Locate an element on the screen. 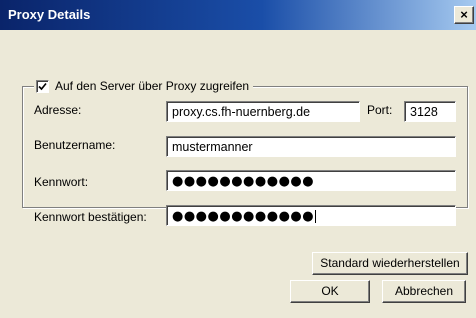  proxy-checkbox is located at coordinates (42, 86).